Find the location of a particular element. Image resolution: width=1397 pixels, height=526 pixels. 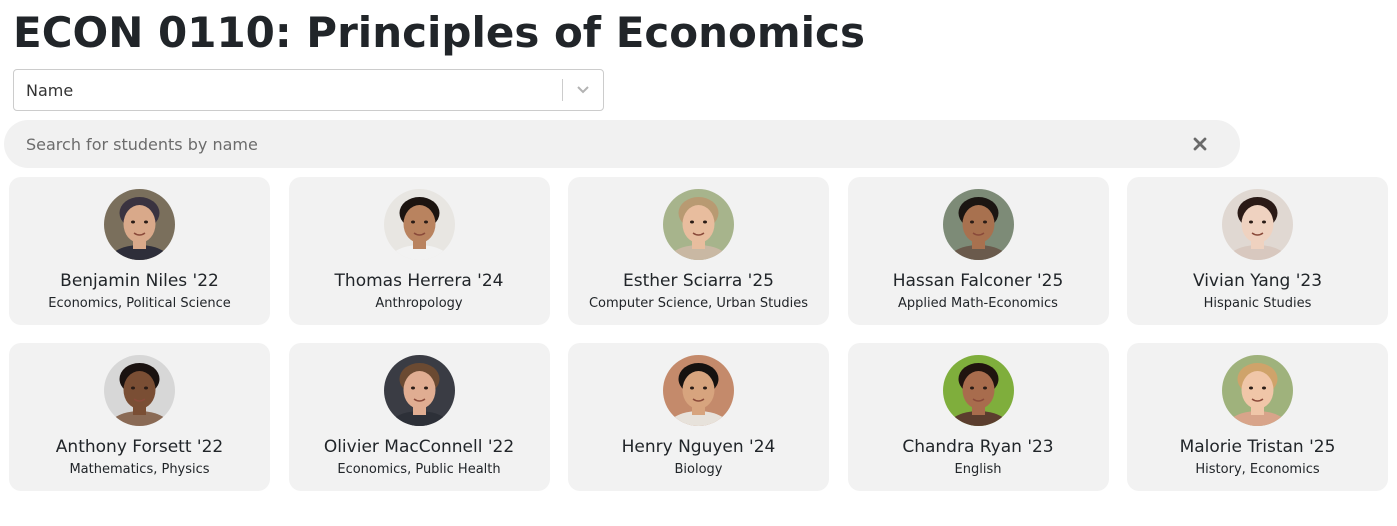

student-card: Henry Nguyen '24 Biology is located at coordinates (698, 417).